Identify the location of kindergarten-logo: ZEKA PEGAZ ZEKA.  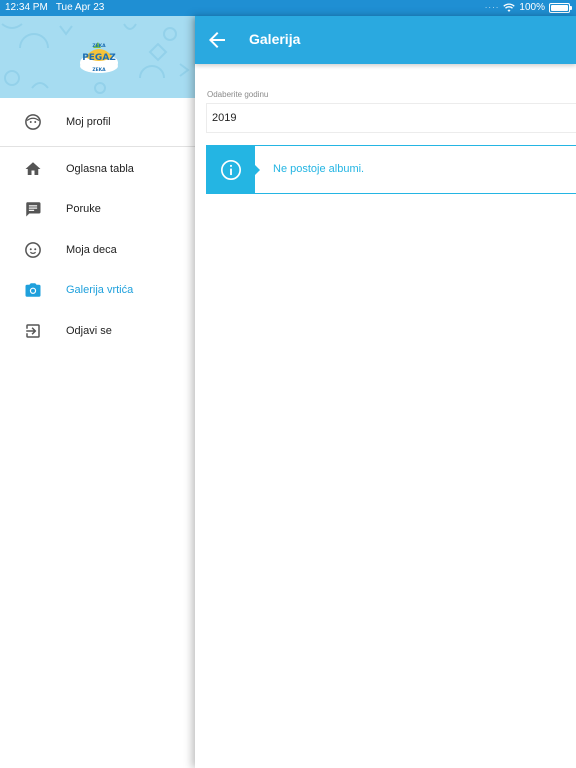
(99, 57).